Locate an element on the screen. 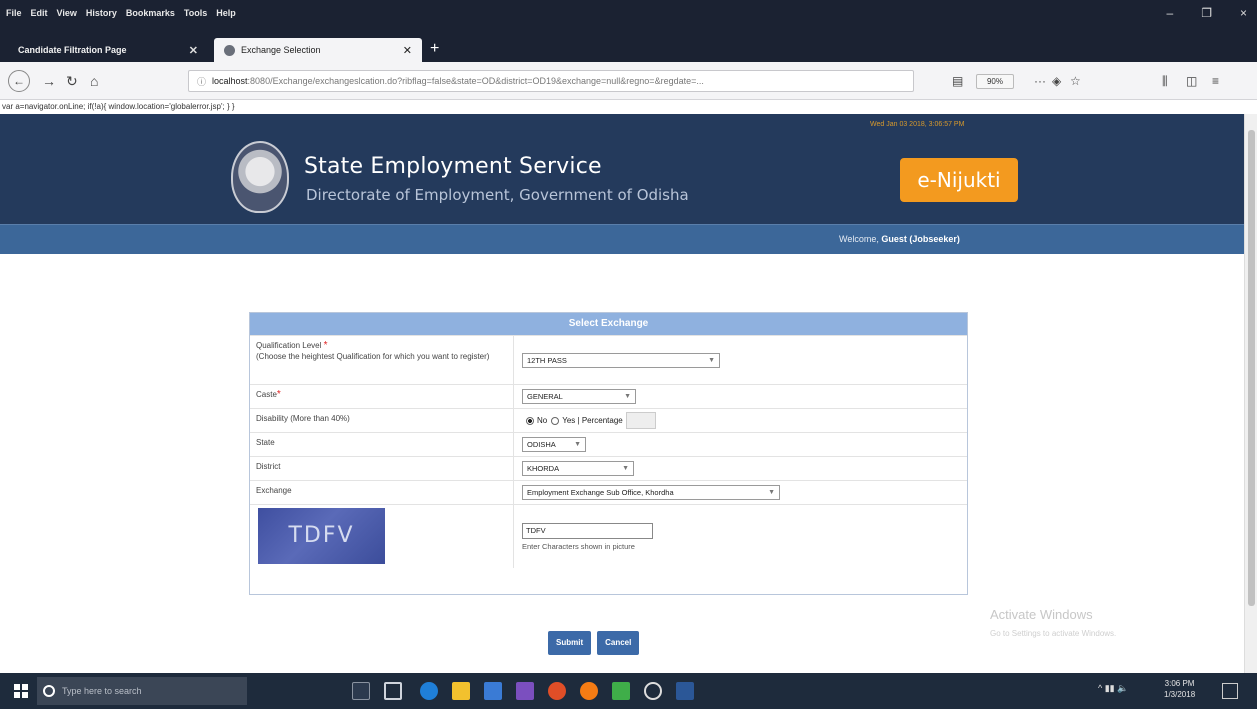  back-button: ← is located at coordinates (19, 81).